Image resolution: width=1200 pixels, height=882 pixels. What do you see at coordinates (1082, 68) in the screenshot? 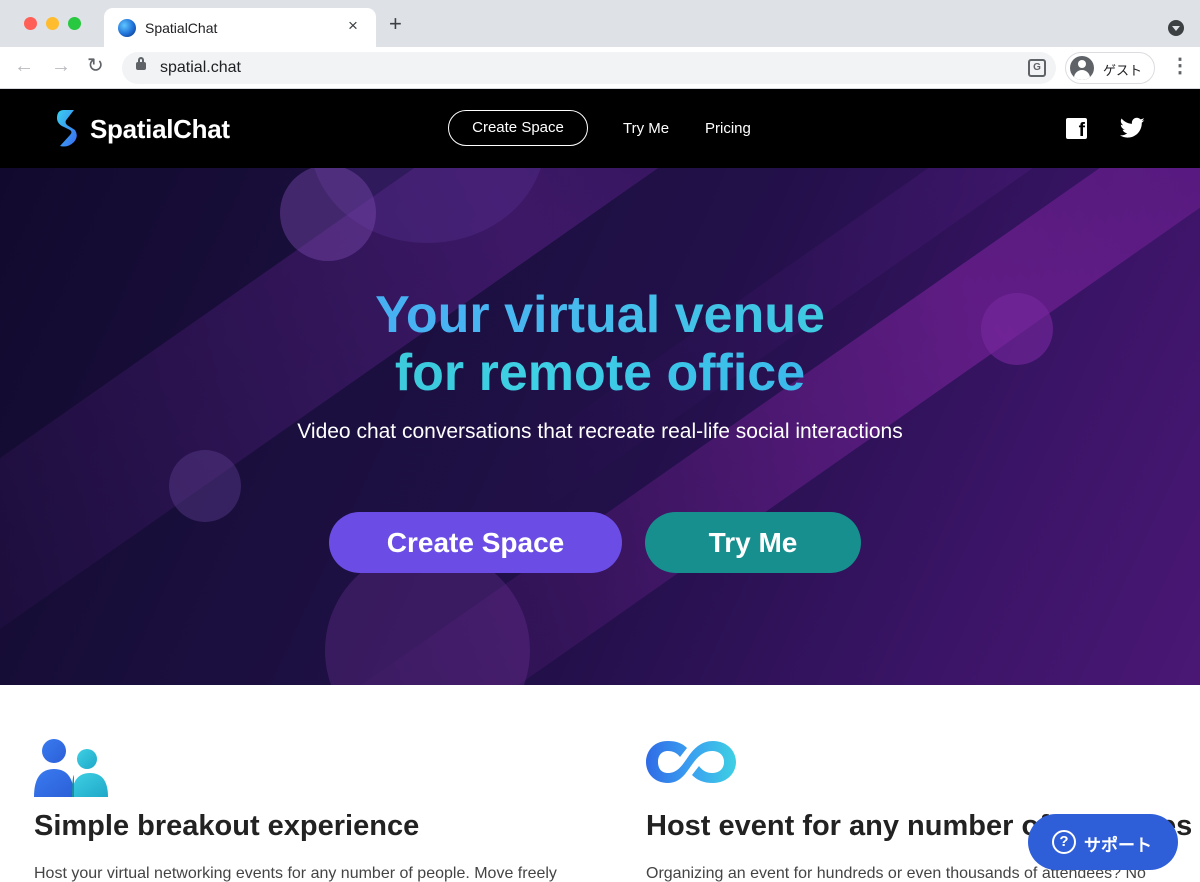
I see `avatar-icon` at bounding box center [1082, 68].